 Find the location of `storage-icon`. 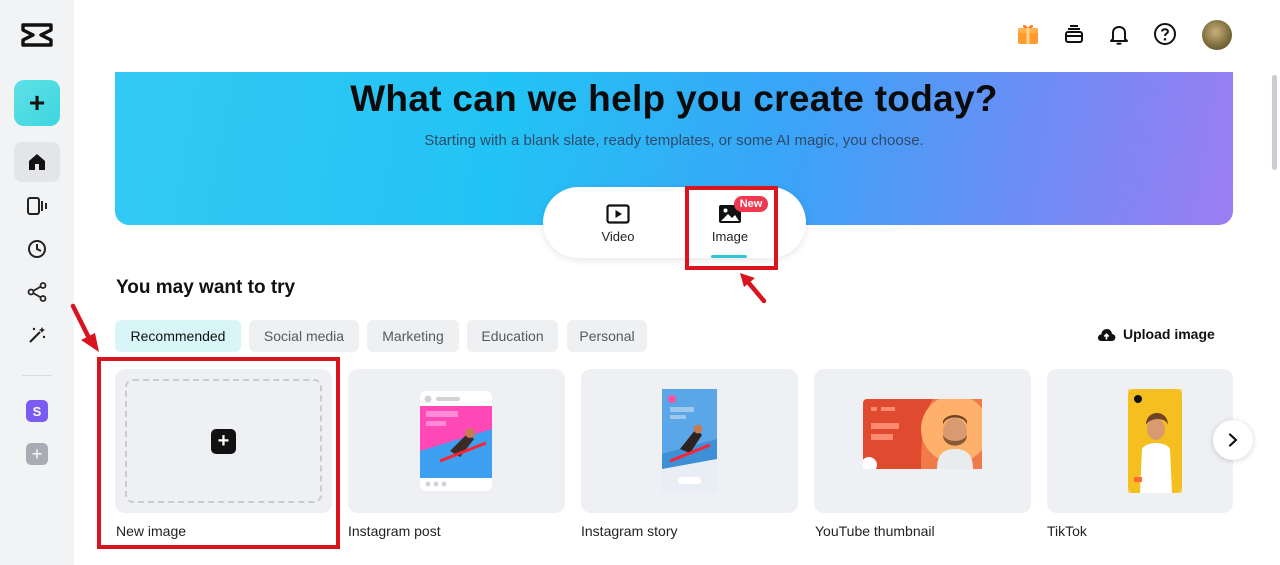

storage-icon is located at coordinates (1074, 34).